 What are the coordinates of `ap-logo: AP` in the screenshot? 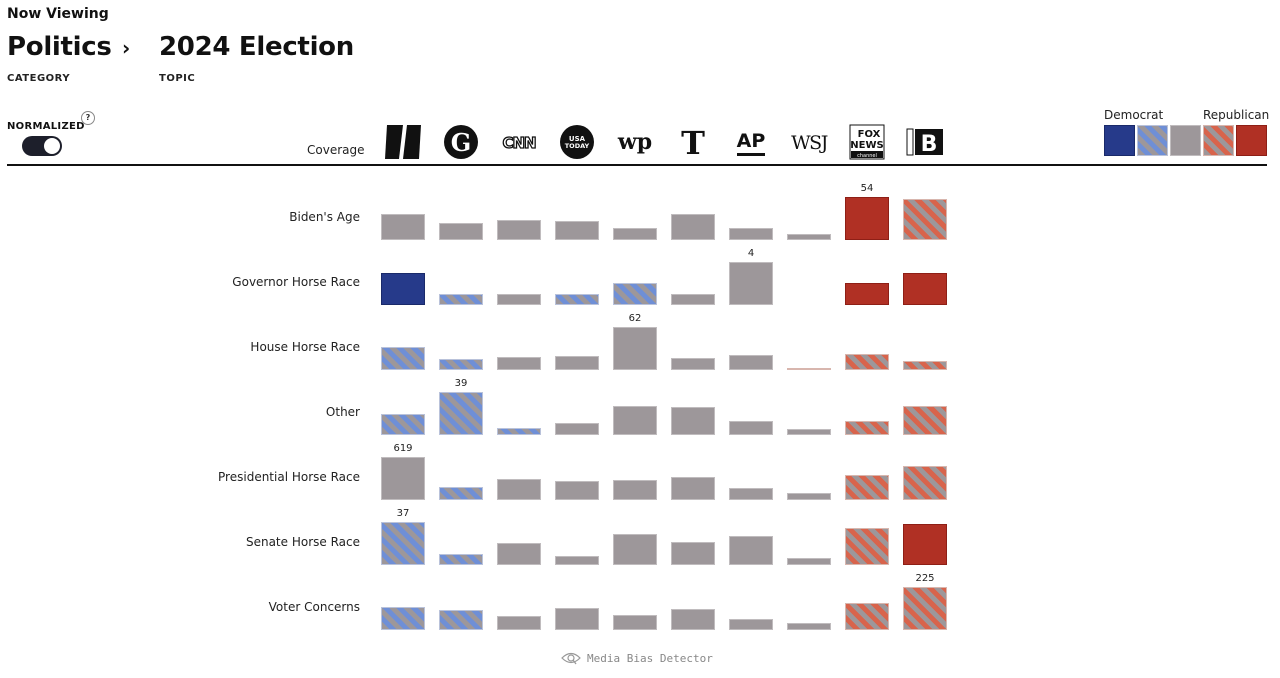 It's located at (751, 142).